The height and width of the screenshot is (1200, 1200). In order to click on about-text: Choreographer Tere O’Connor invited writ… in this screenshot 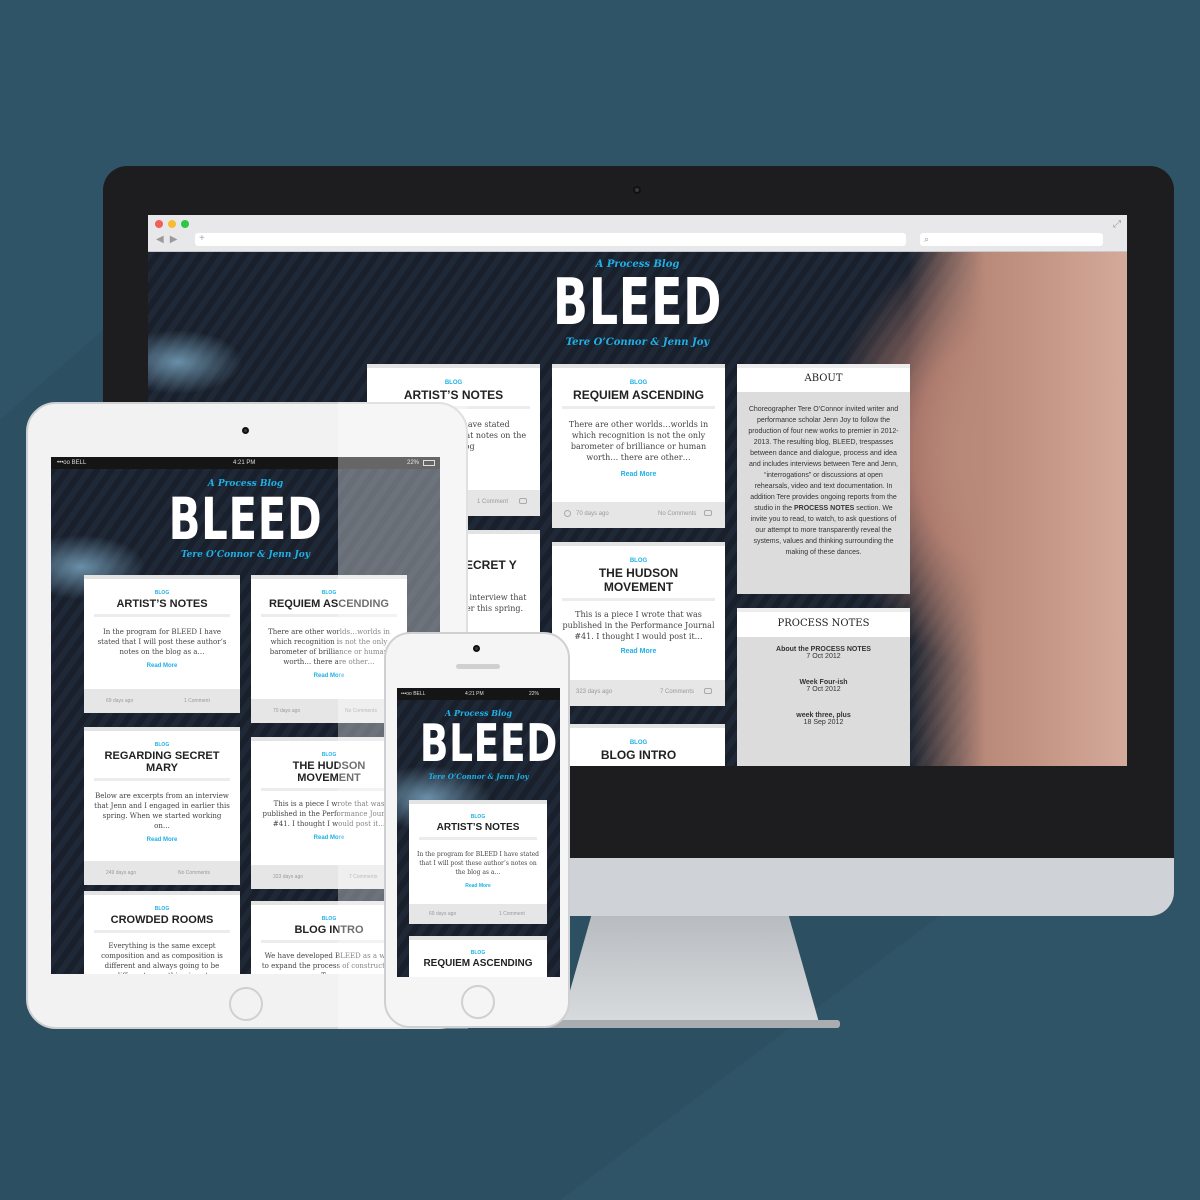, I will do `click(823, 481)`.